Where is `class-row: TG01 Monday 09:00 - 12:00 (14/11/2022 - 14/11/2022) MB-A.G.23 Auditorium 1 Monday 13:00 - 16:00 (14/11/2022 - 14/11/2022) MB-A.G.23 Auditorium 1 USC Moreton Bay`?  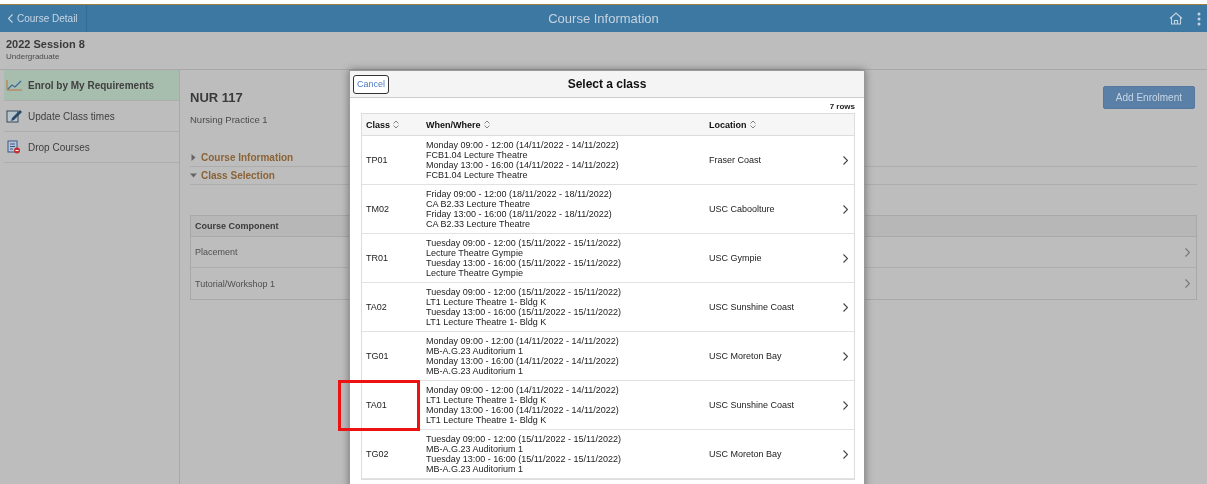
class-row: TG01 Monday 09:00 - 12:00 (14/11/2022 - 14/11/2022) MB-A.G.23 Auditorium 1 Monday 13:00 - 16:00 (14/11/2022 - 14/11/2022) MB-A.G.23 Auditorium 1 USC Moreton Bay is located at coordinates (608, 356).